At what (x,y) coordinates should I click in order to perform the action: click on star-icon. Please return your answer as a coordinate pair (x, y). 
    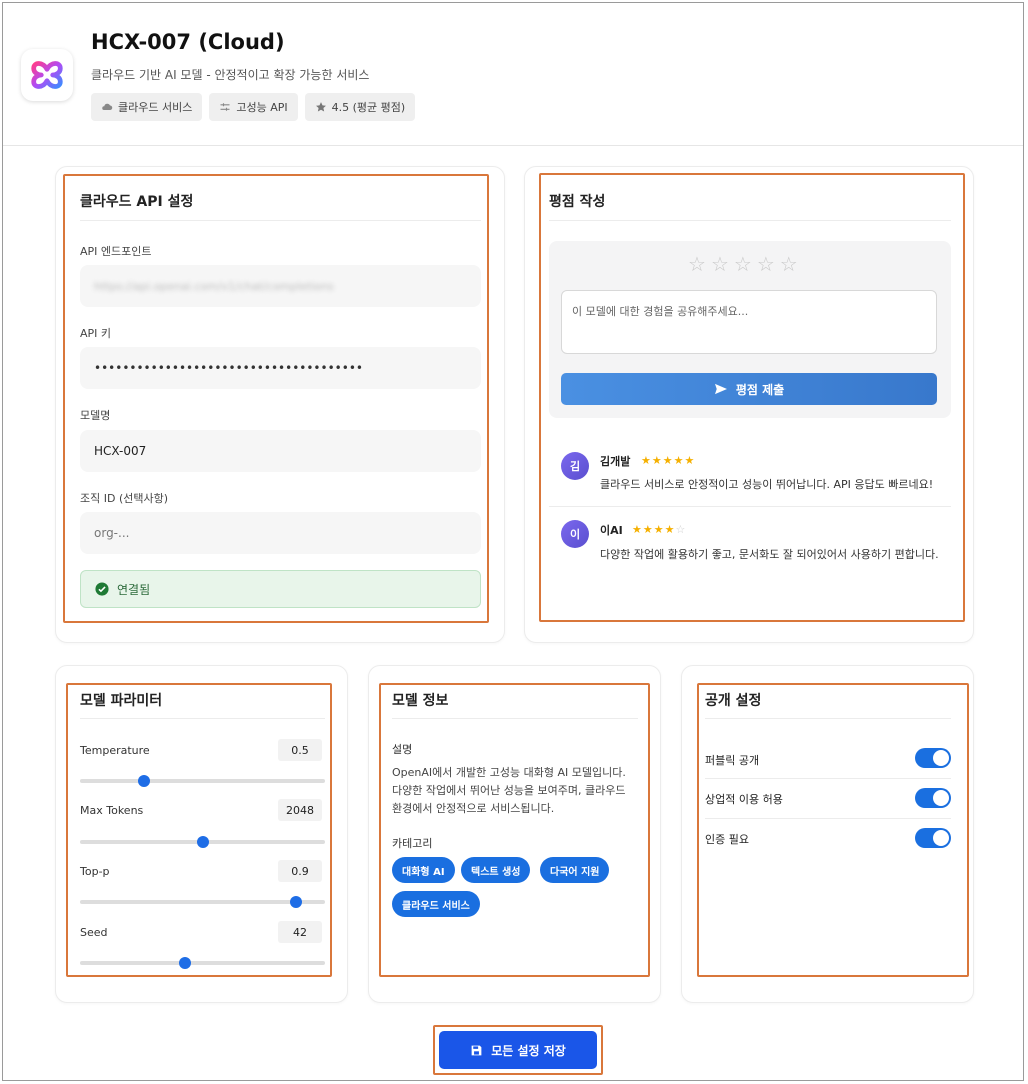
    Looking at the image, I should click on (320, 107).